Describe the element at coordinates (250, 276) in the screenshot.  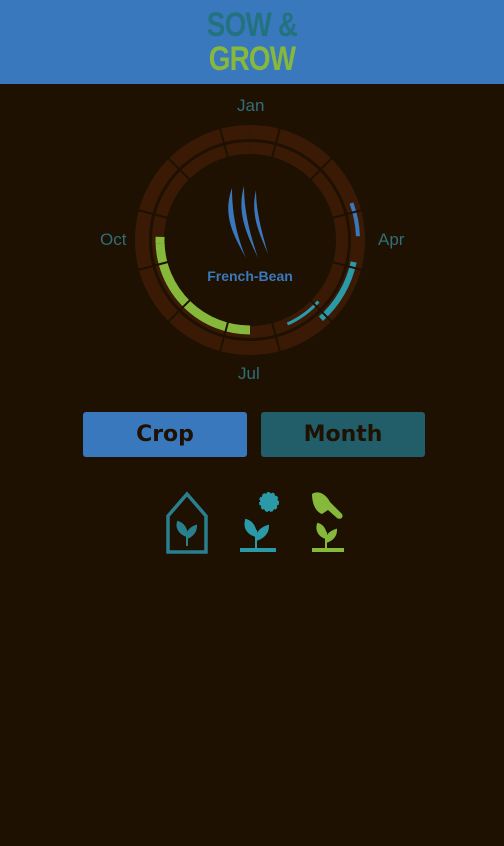
I see `crop-name-label: French-Bean` at that location.